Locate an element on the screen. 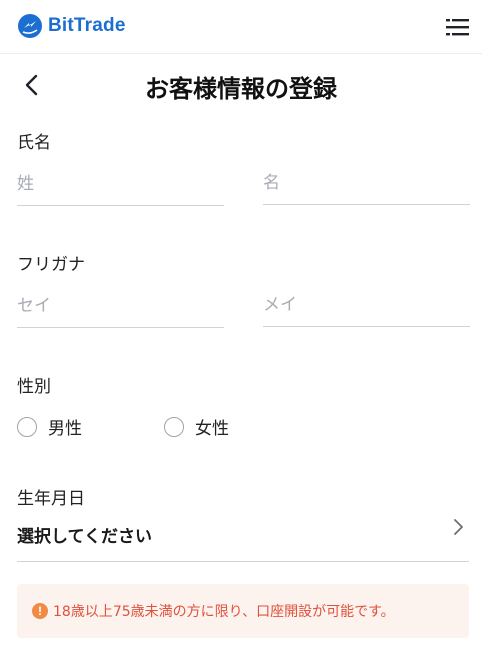 The image size is (482, 663). chevron-right-icon is located at coordinates (458, 527).